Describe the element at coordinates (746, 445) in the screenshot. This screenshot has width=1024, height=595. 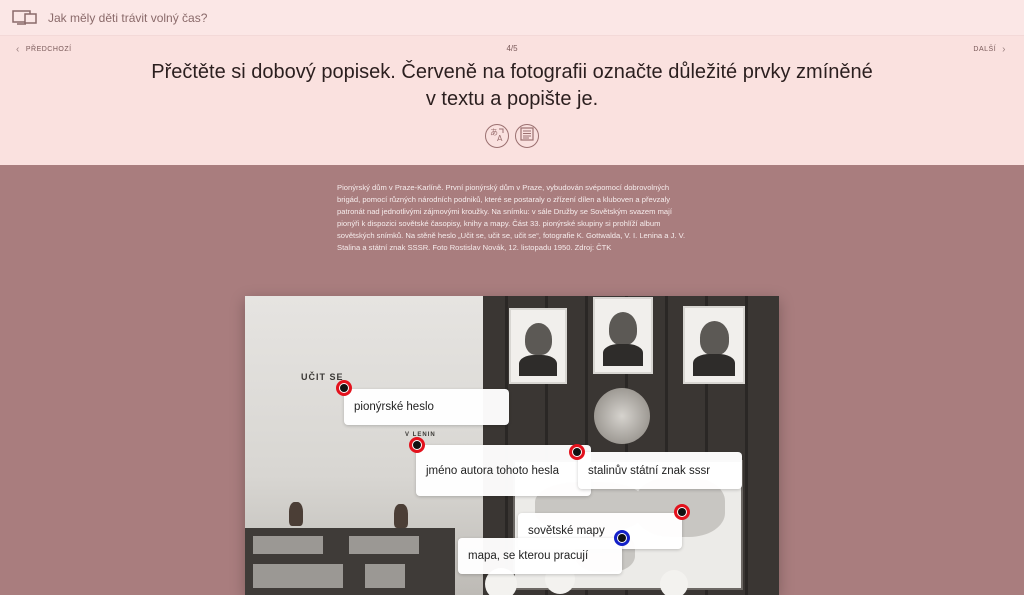
I see `wall-stripe` at that location.